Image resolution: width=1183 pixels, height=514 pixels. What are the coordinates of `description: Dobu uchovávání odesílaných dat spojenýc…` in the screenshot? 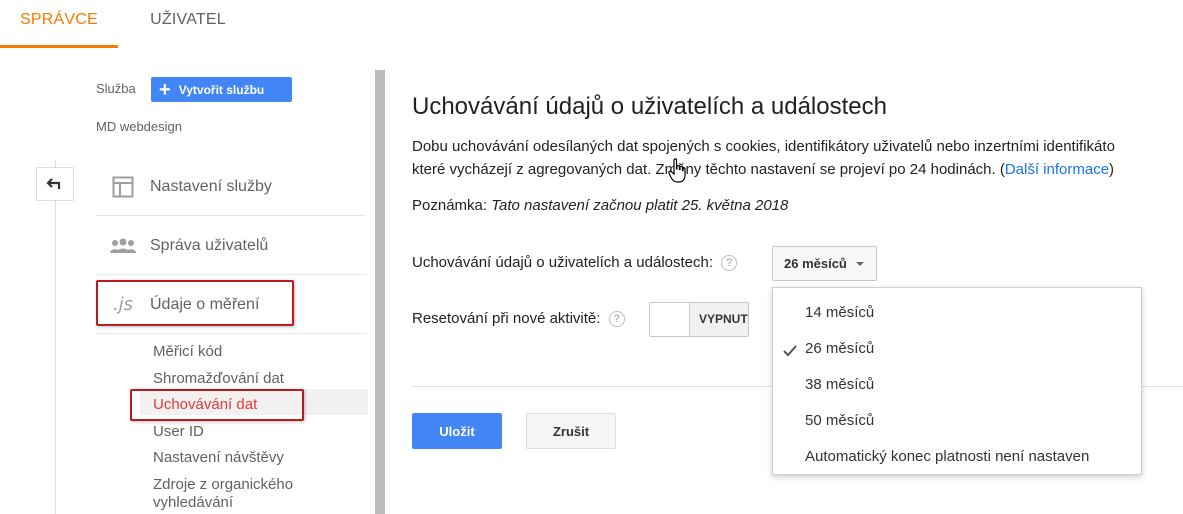 It's located at (797, 158).